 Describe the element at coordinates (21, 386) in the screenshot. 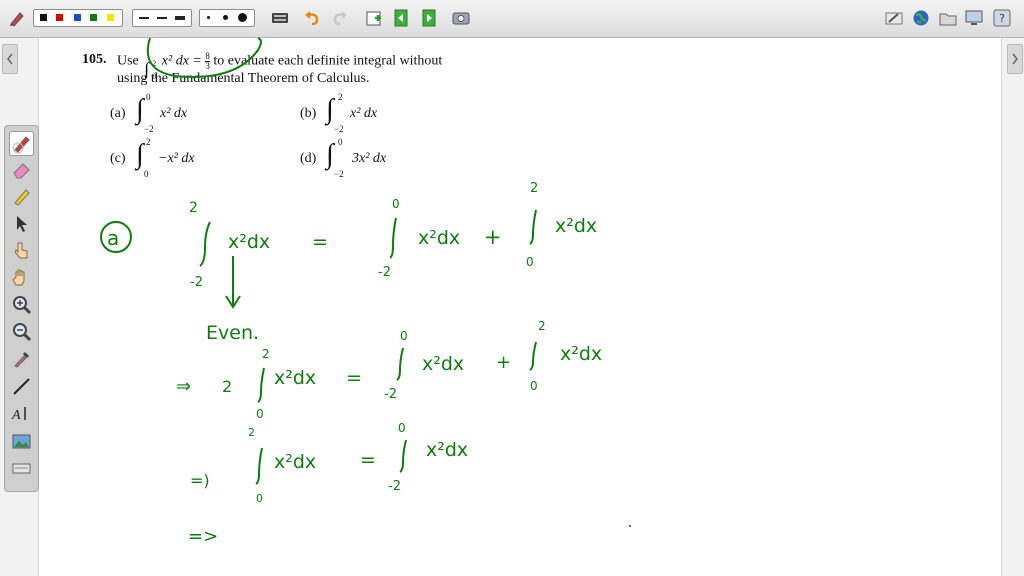

I see `line-icon` at that location.